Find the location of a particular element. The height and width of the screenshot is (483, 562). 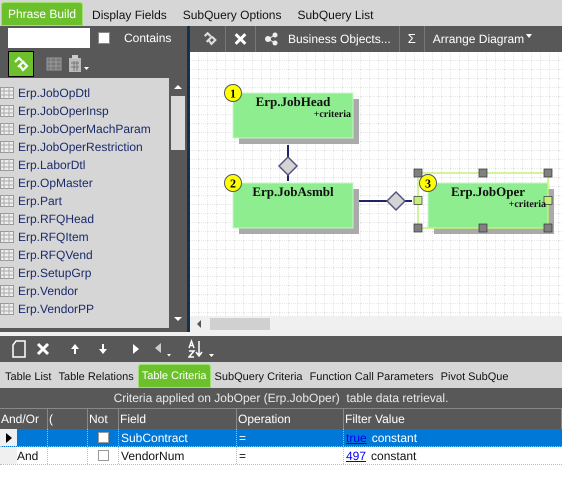

new-page-icon is located at coordinates (19, 349).